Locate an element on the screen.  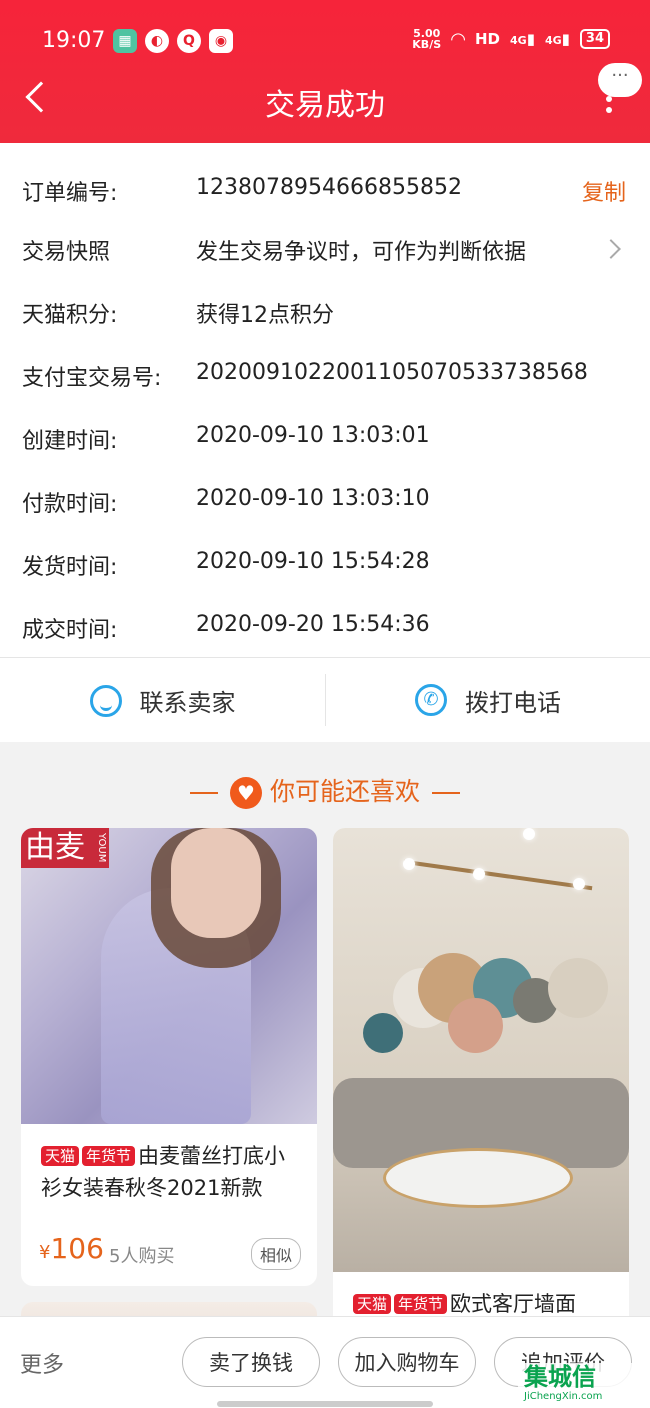
order-number-value: 1238078954666855852 is located at coordinates (329, 187).